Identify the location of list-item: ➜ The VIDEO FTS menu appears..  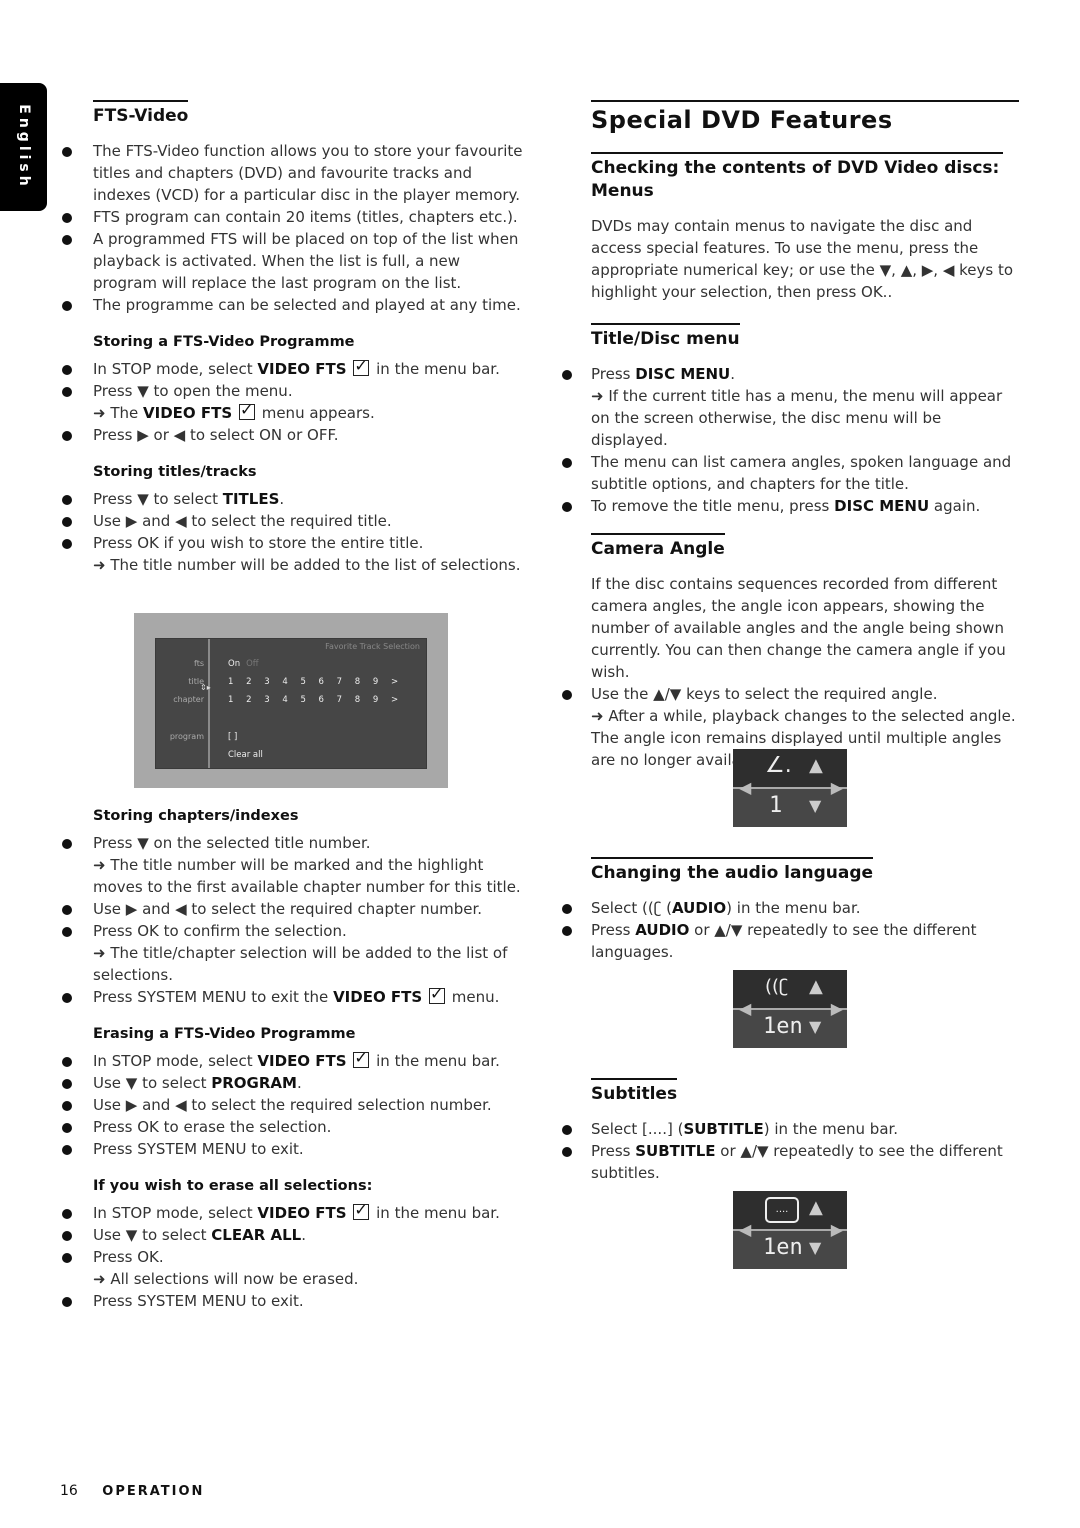
(291, 411).